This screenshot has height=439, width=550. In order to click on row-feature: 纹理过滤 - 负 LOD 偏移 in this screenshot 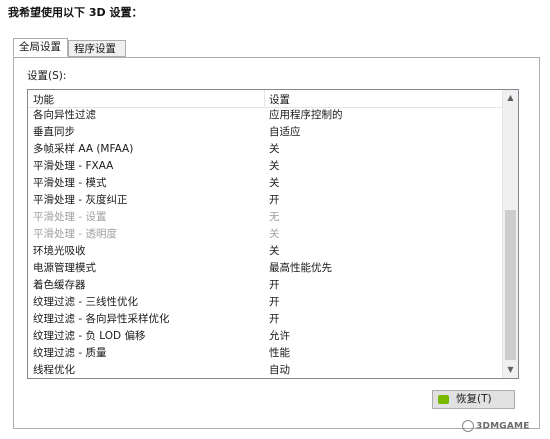, I will do `click(89, 336)`.